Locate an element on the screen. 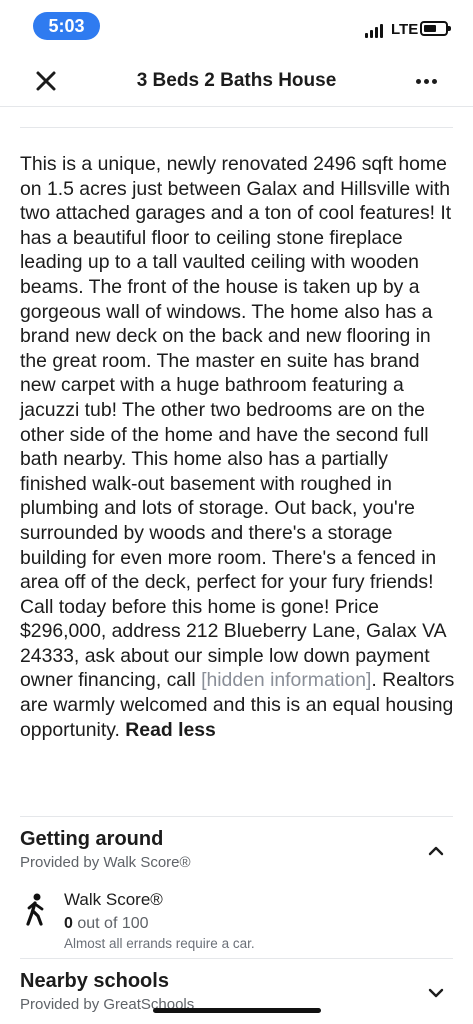 This screenshot has width=473, height=1024. page-title: 3 Beds 2 Baths House is located at coordinates (236, 80).